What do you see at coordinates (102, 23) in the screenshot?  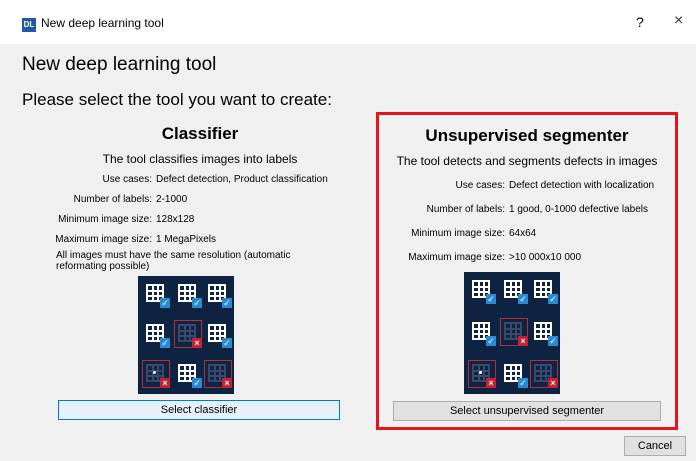 I see `window-title: New deep learning tool` at bounding box center [102, 23].